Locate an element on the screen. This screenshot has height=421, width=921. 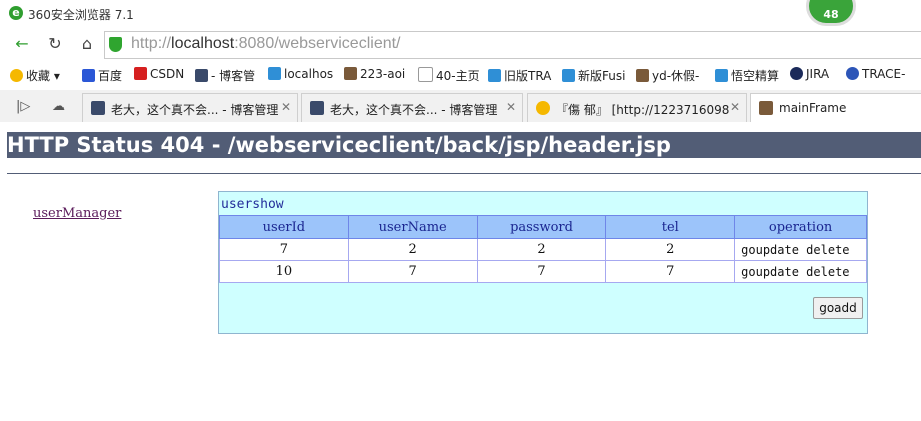
bookmark-item: 悟空精算 is located at coordinates (747, 75).